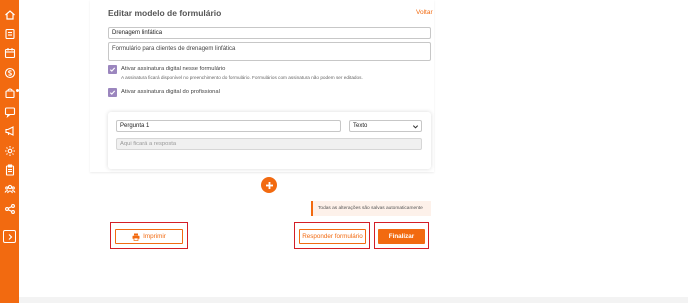 The height and width of the screenshot is (303, 688). I want to click on printer-icon, so click(136, 237).